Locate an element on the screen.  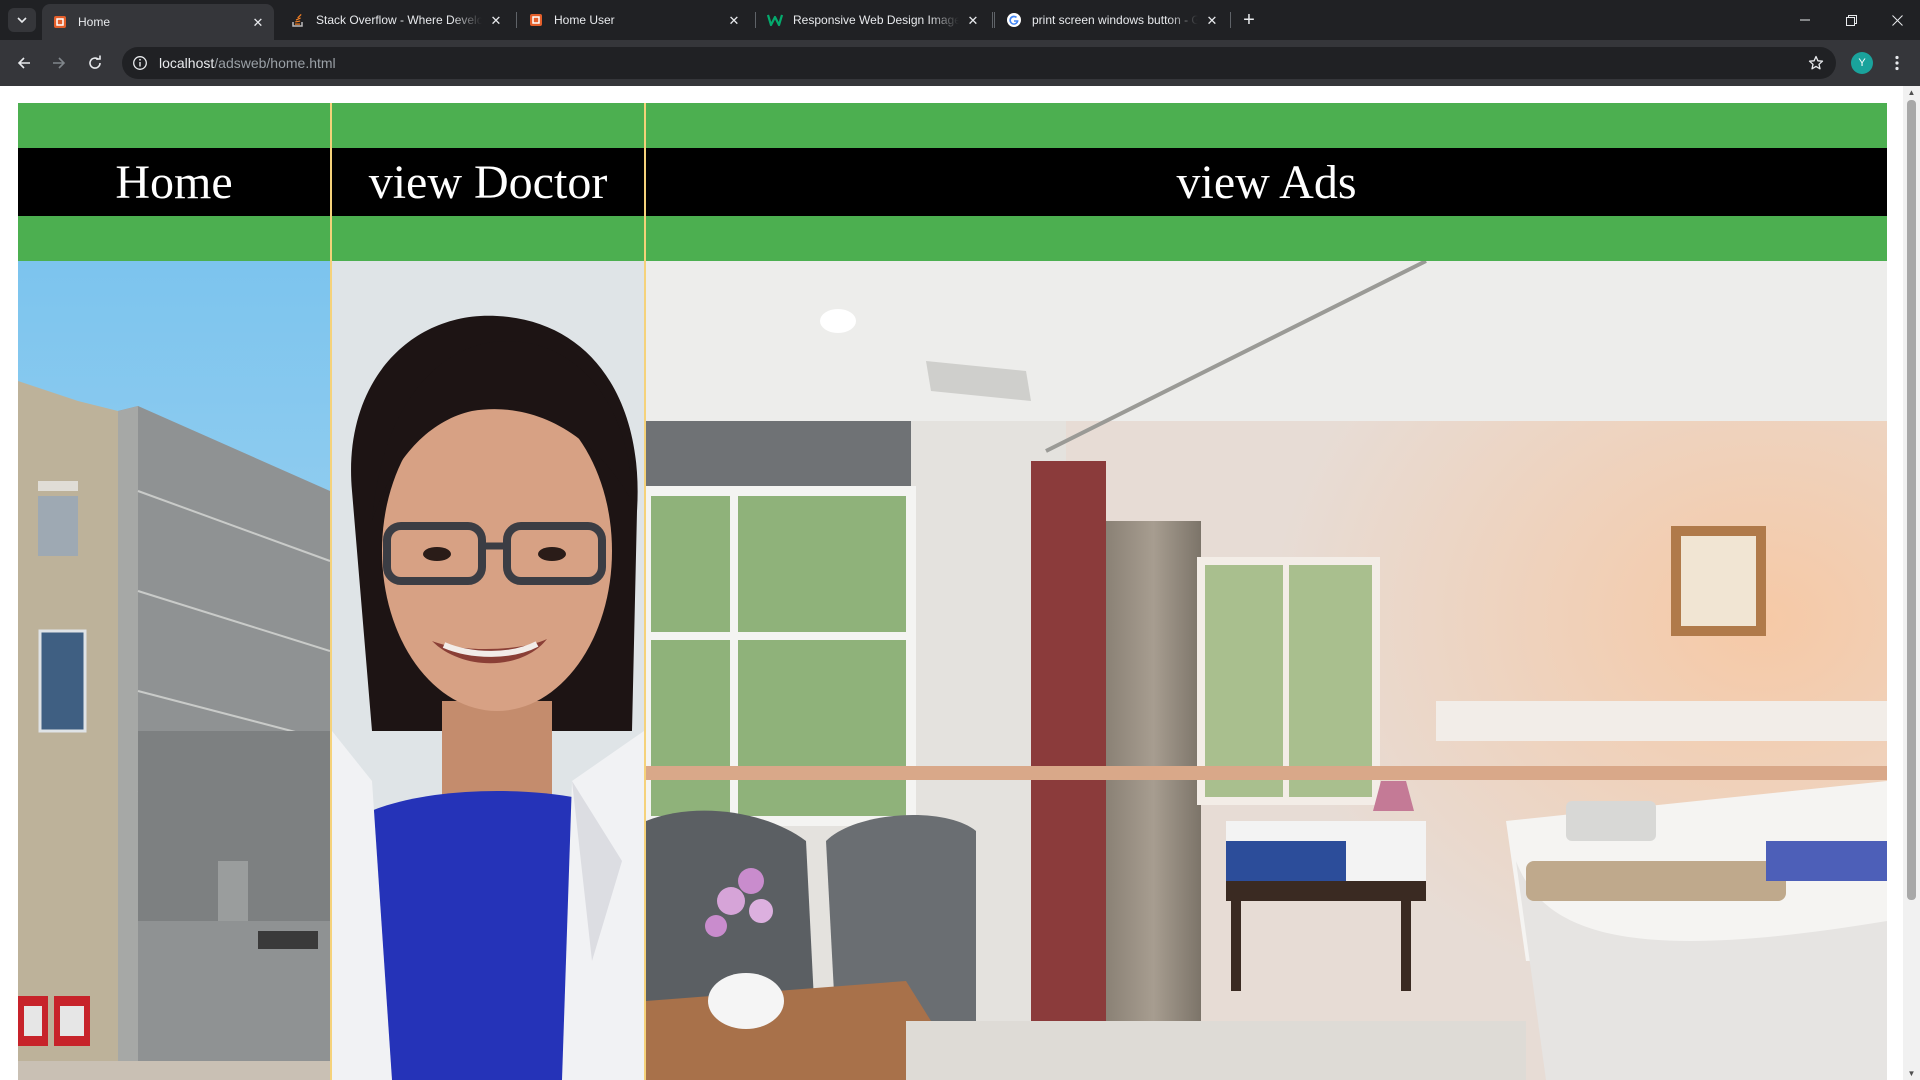
restore-button is located at coordinates (1851, 20).